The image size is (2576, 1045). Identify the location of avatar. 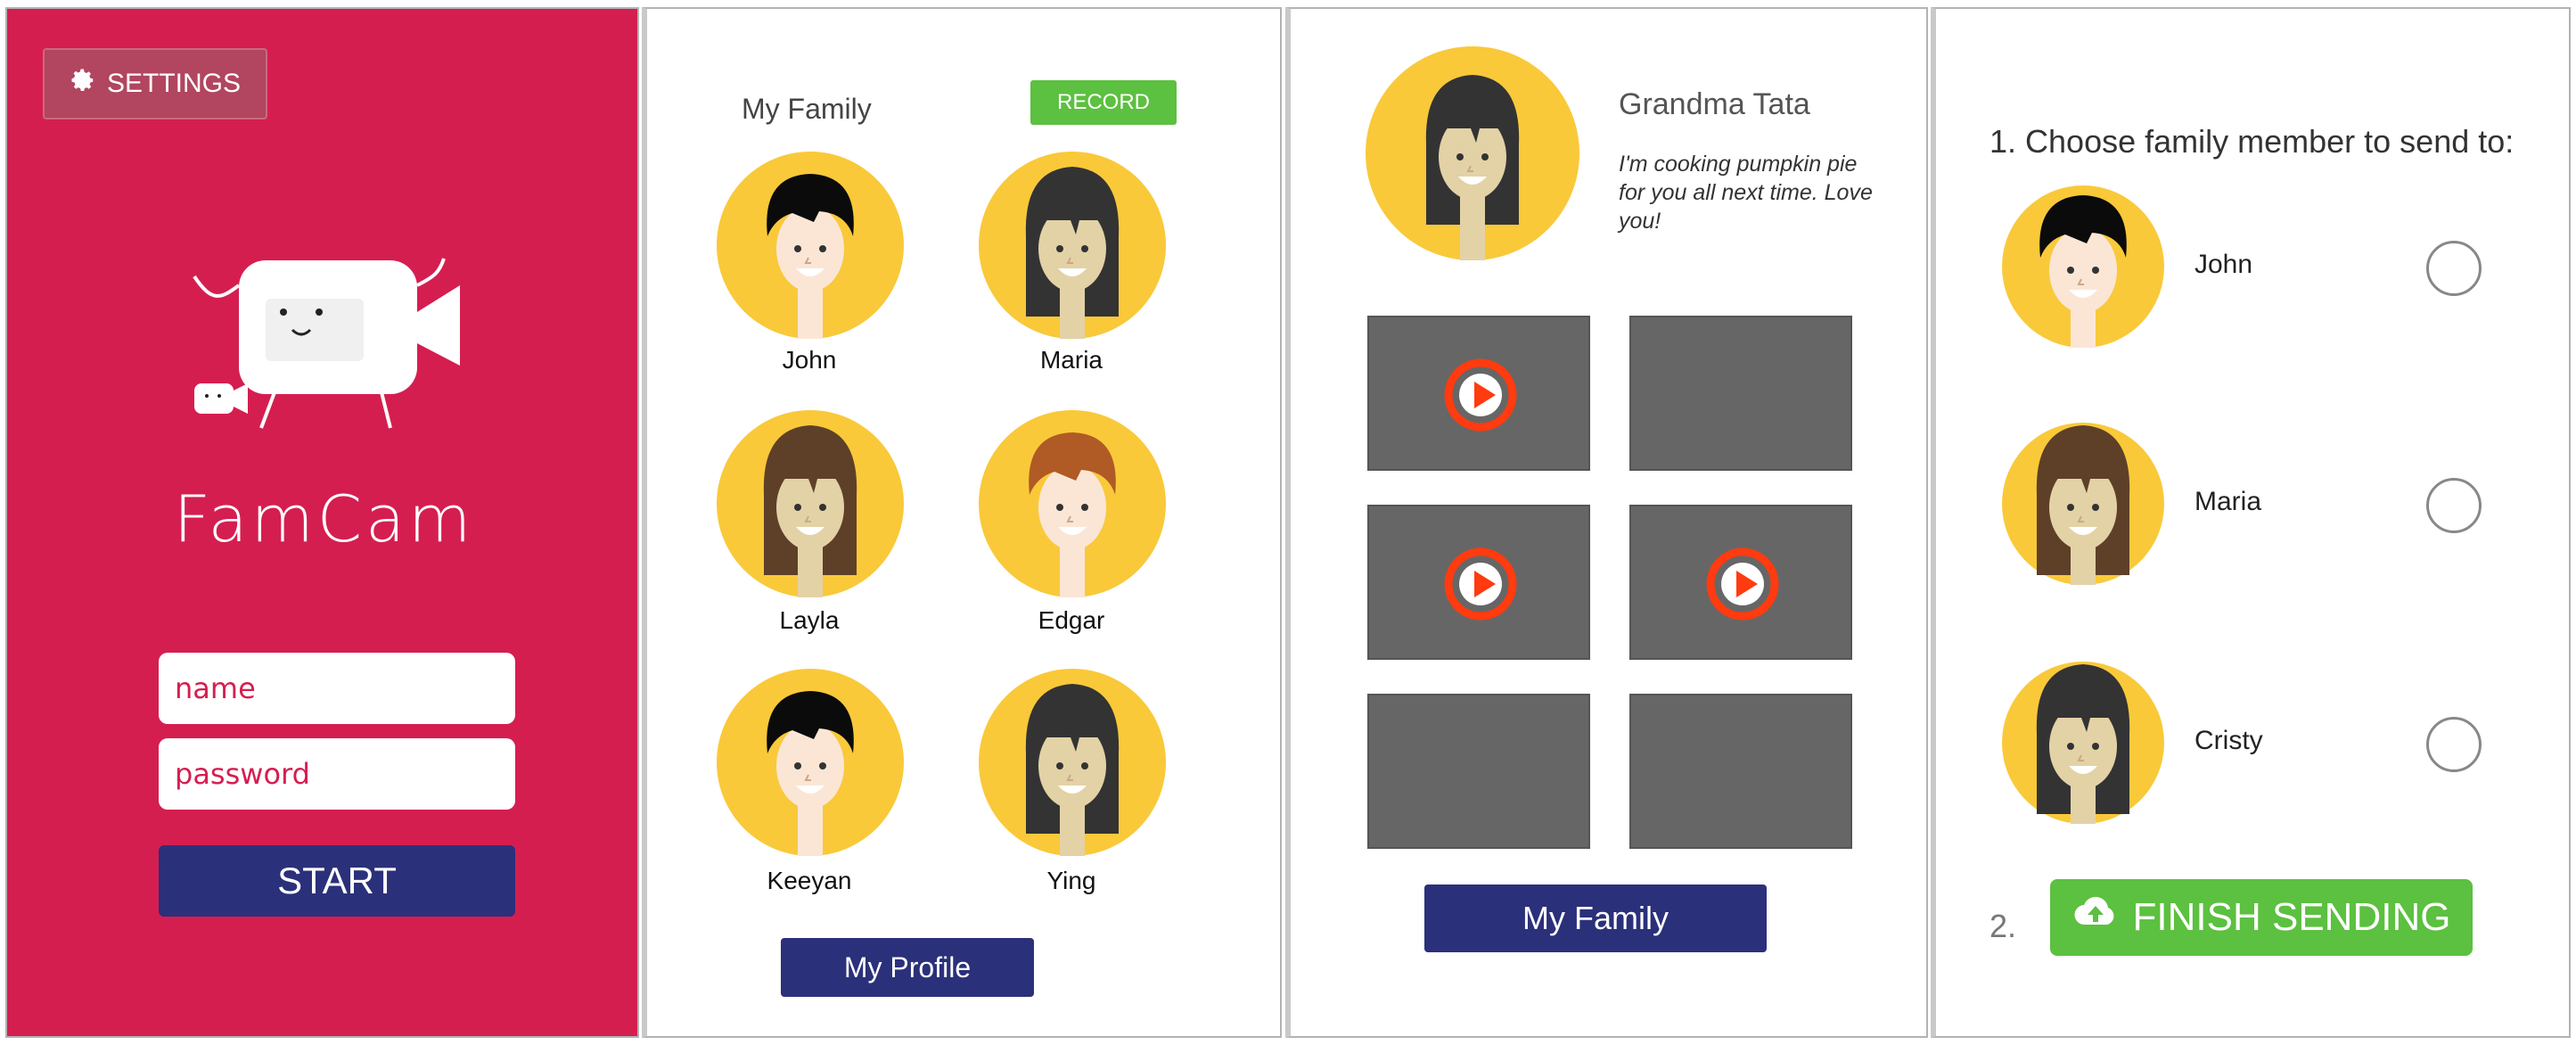
(1472, 155).